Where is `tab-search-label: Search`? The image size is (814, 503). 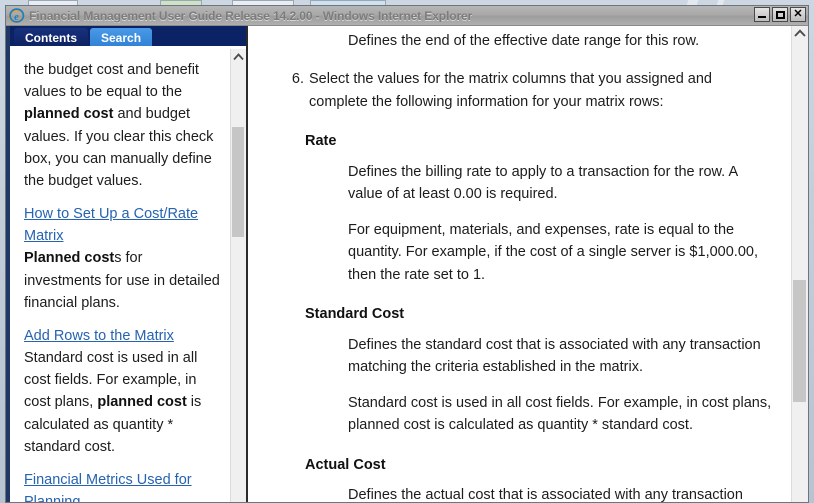
tab-search-label: Search is located at coordinates (121, 38).